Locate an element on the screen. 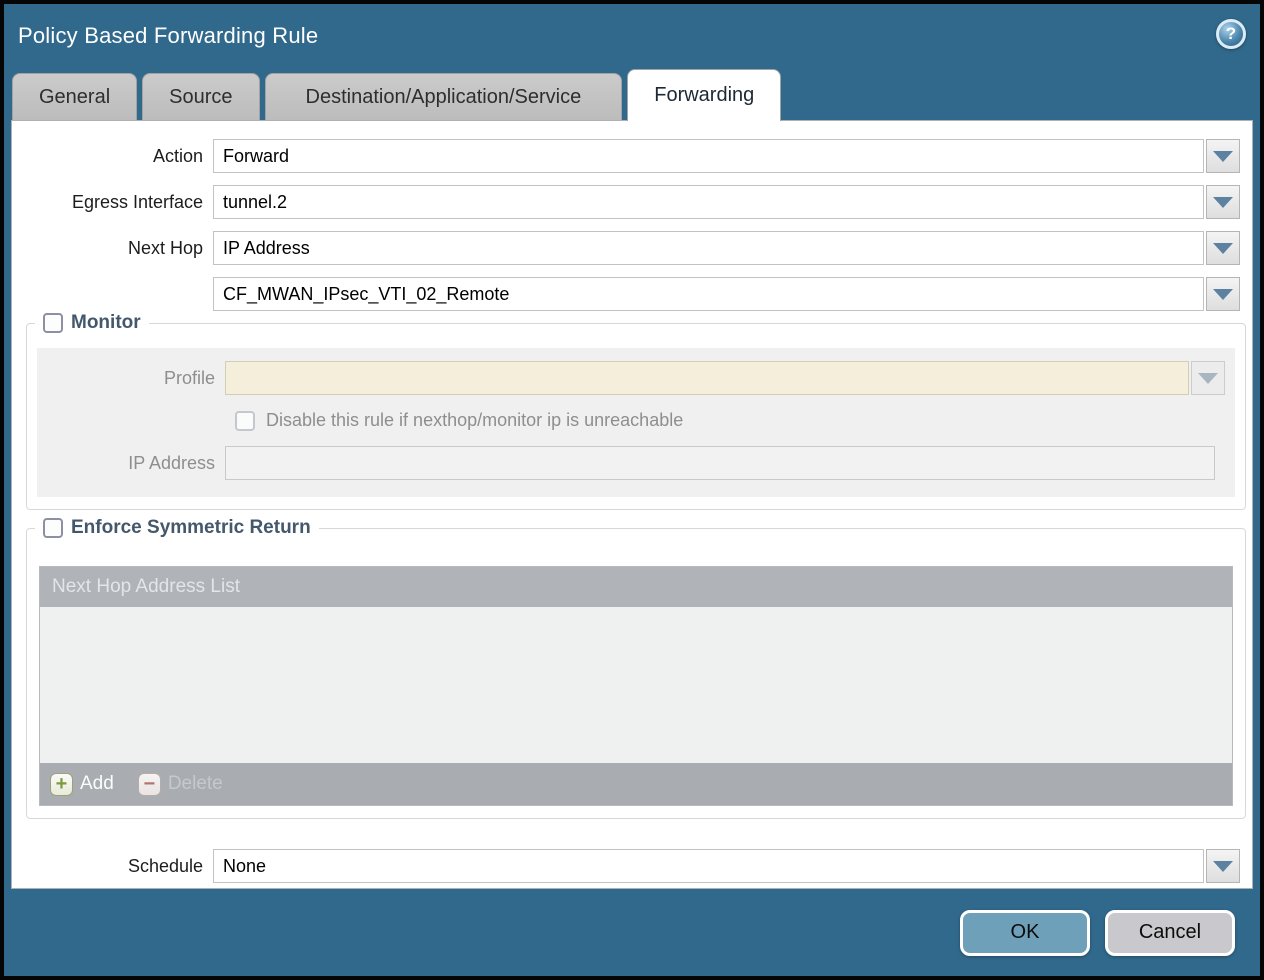  tab-source: Source is located at coordinates (201, 96).